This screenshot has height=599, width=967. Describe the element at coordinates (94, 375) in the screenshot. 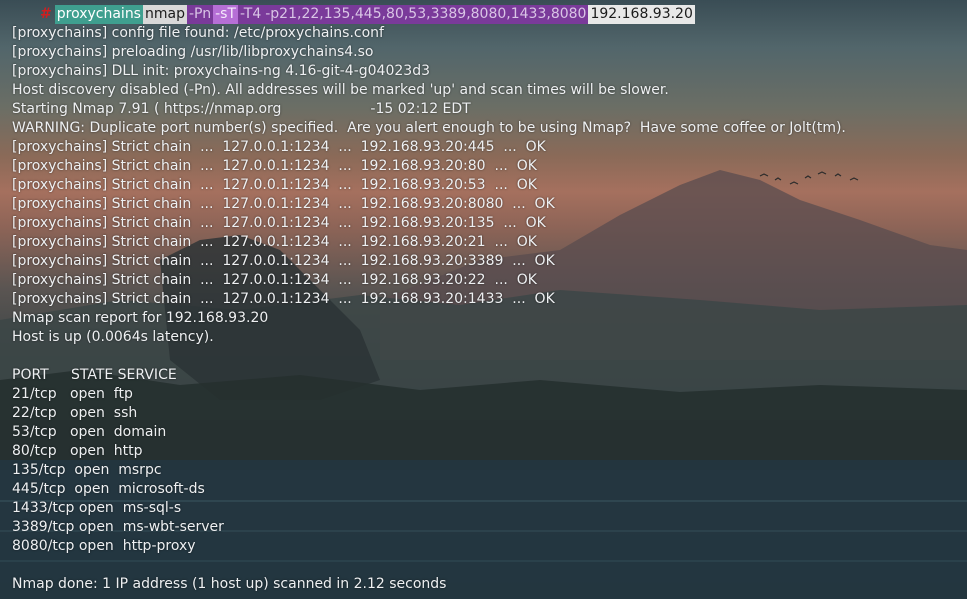

I see `output-line: PORT STATE SERVICE` at that location.